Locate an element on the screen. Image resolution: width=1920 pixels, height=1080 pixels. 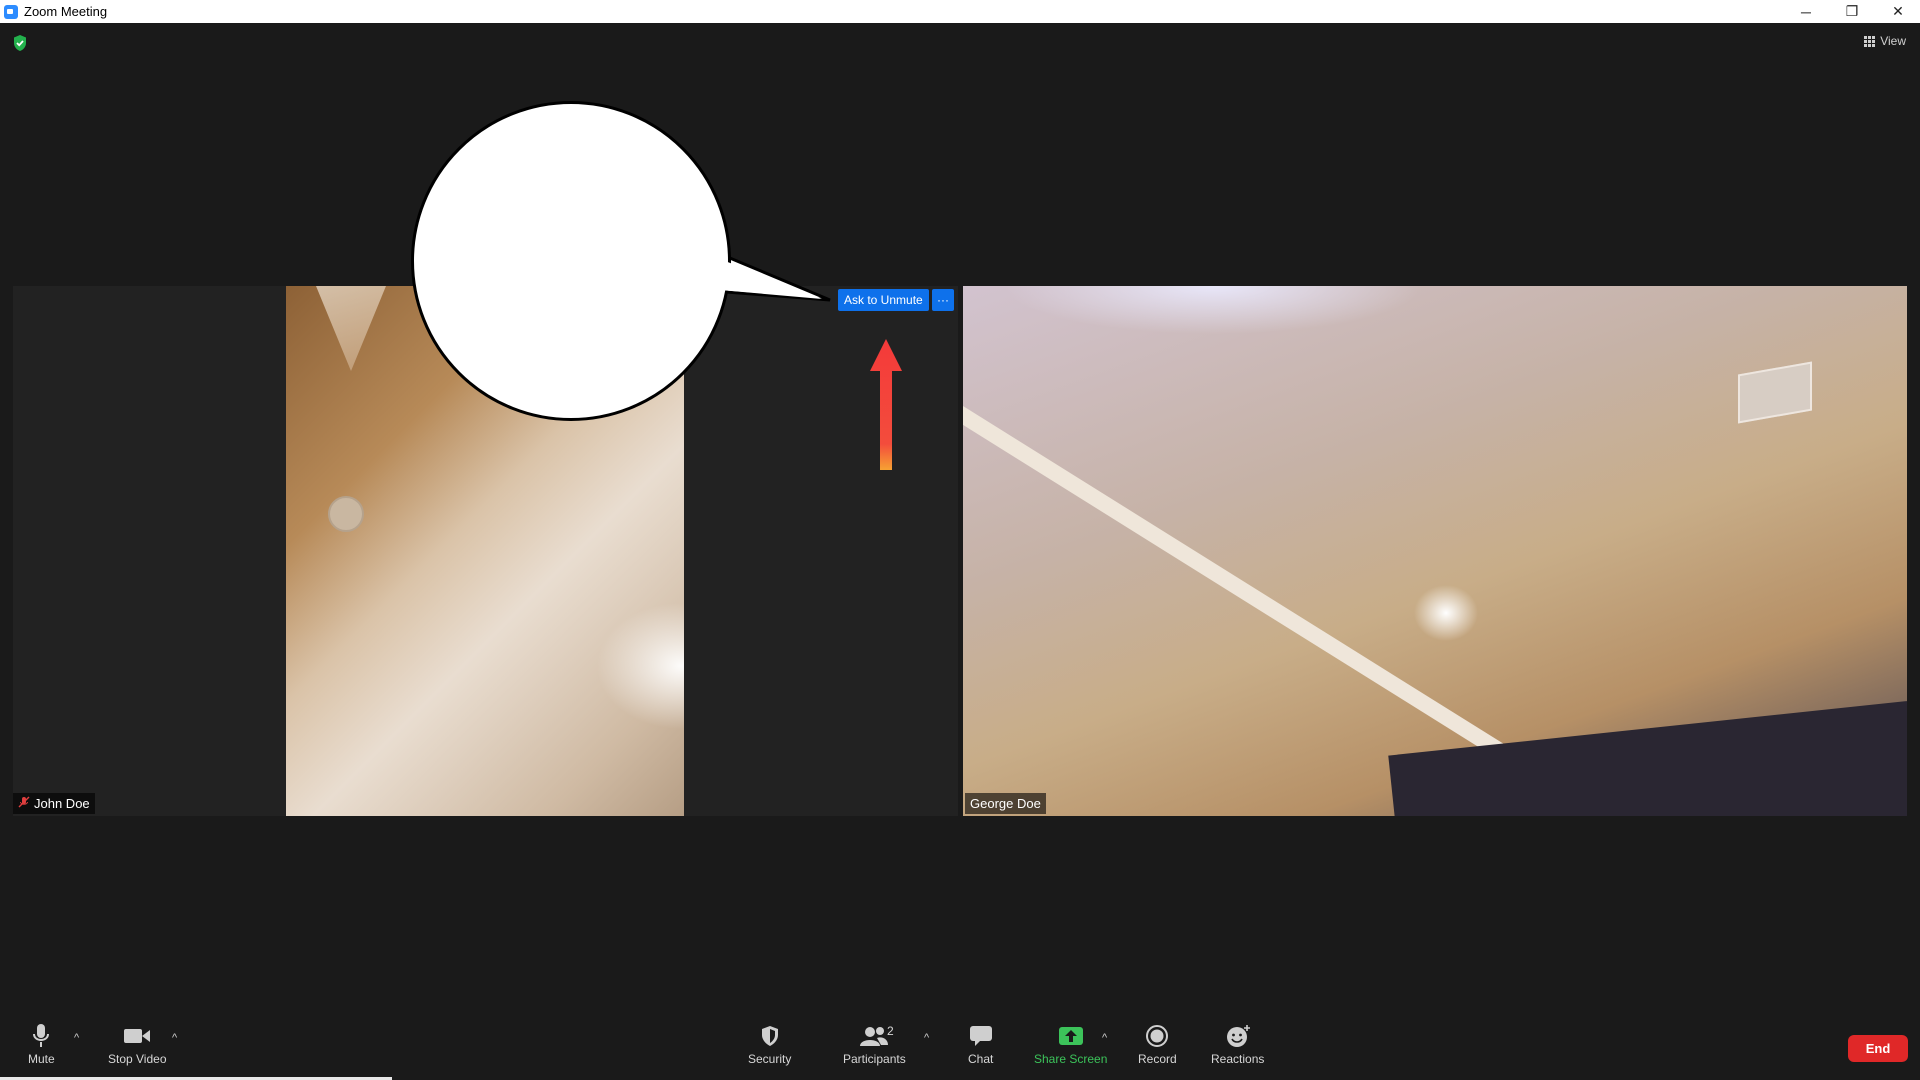
stop-video-button: Stop Video is located at coordinates (137, 1044).